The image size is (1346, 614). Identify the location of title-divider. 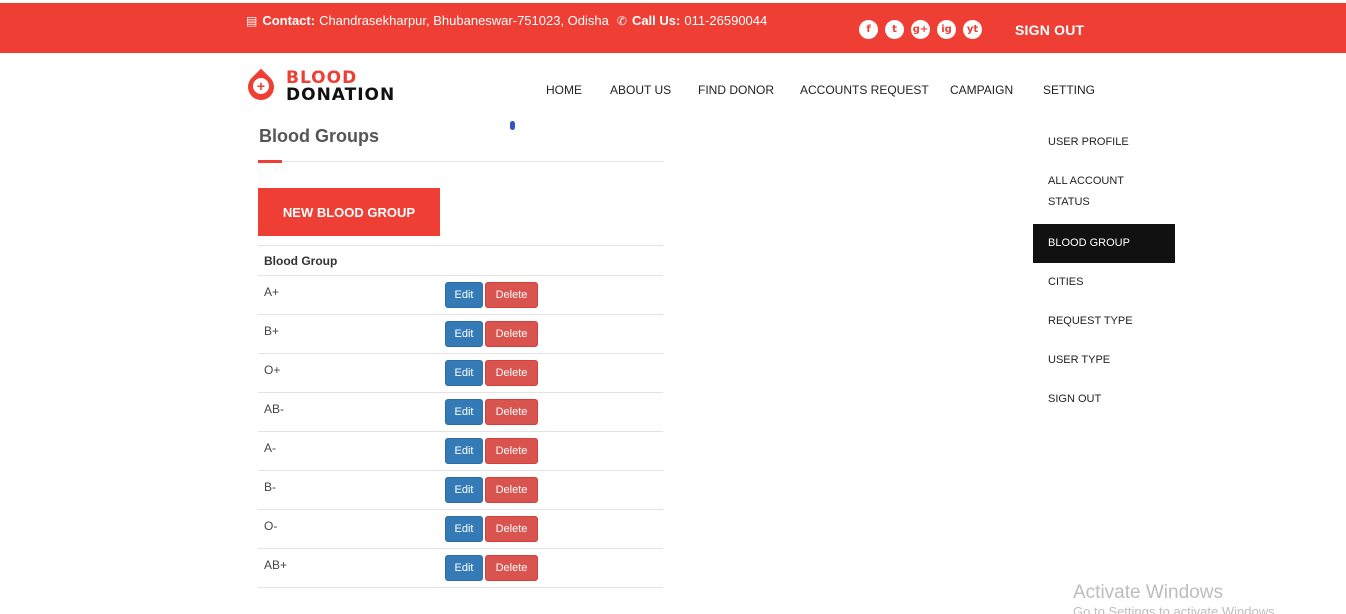
(460, 161).